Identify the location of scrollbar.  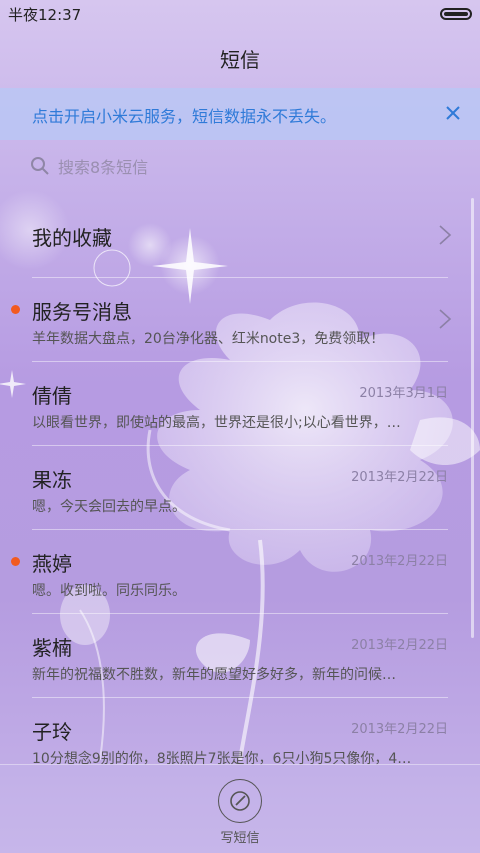
(472, 418).